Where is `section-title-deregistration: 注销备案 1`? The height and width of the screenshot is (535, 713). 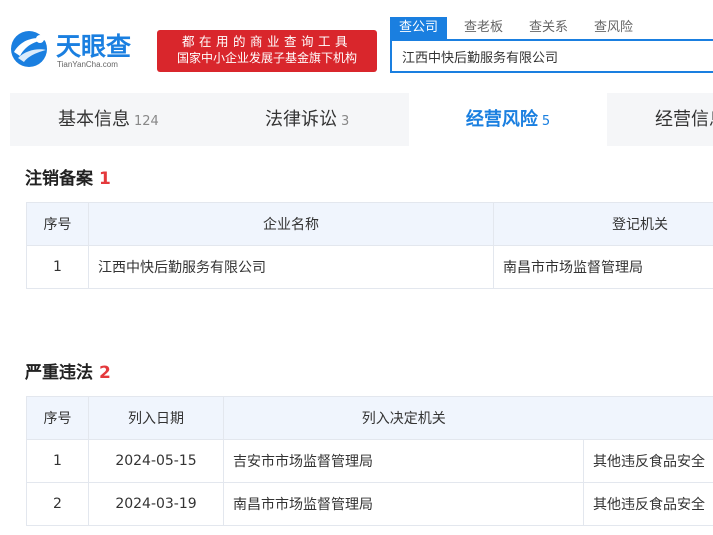
section-title-deregistration: 注销备案 1 is located at coordinates (68, 176).